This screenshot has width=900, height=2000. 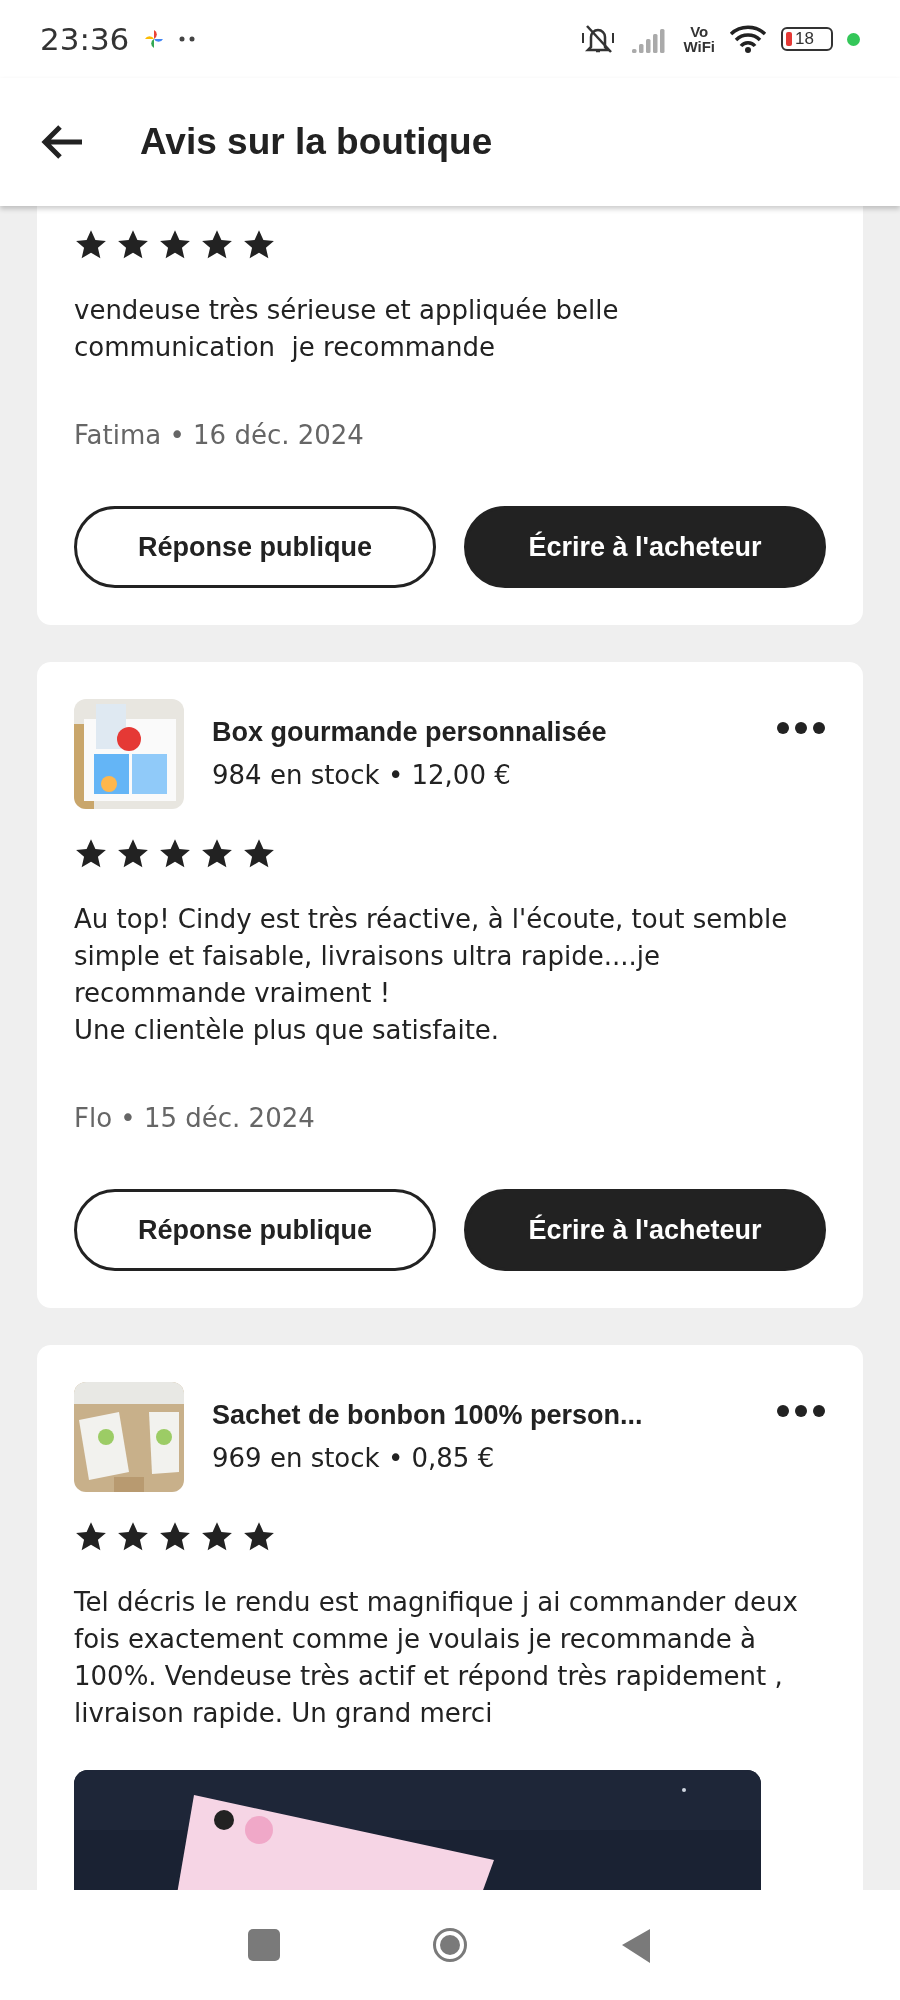 What do you see at coordinates (450, 1945) in the screenshot?
I see `home-icon` at bounding box center [450, 1945].